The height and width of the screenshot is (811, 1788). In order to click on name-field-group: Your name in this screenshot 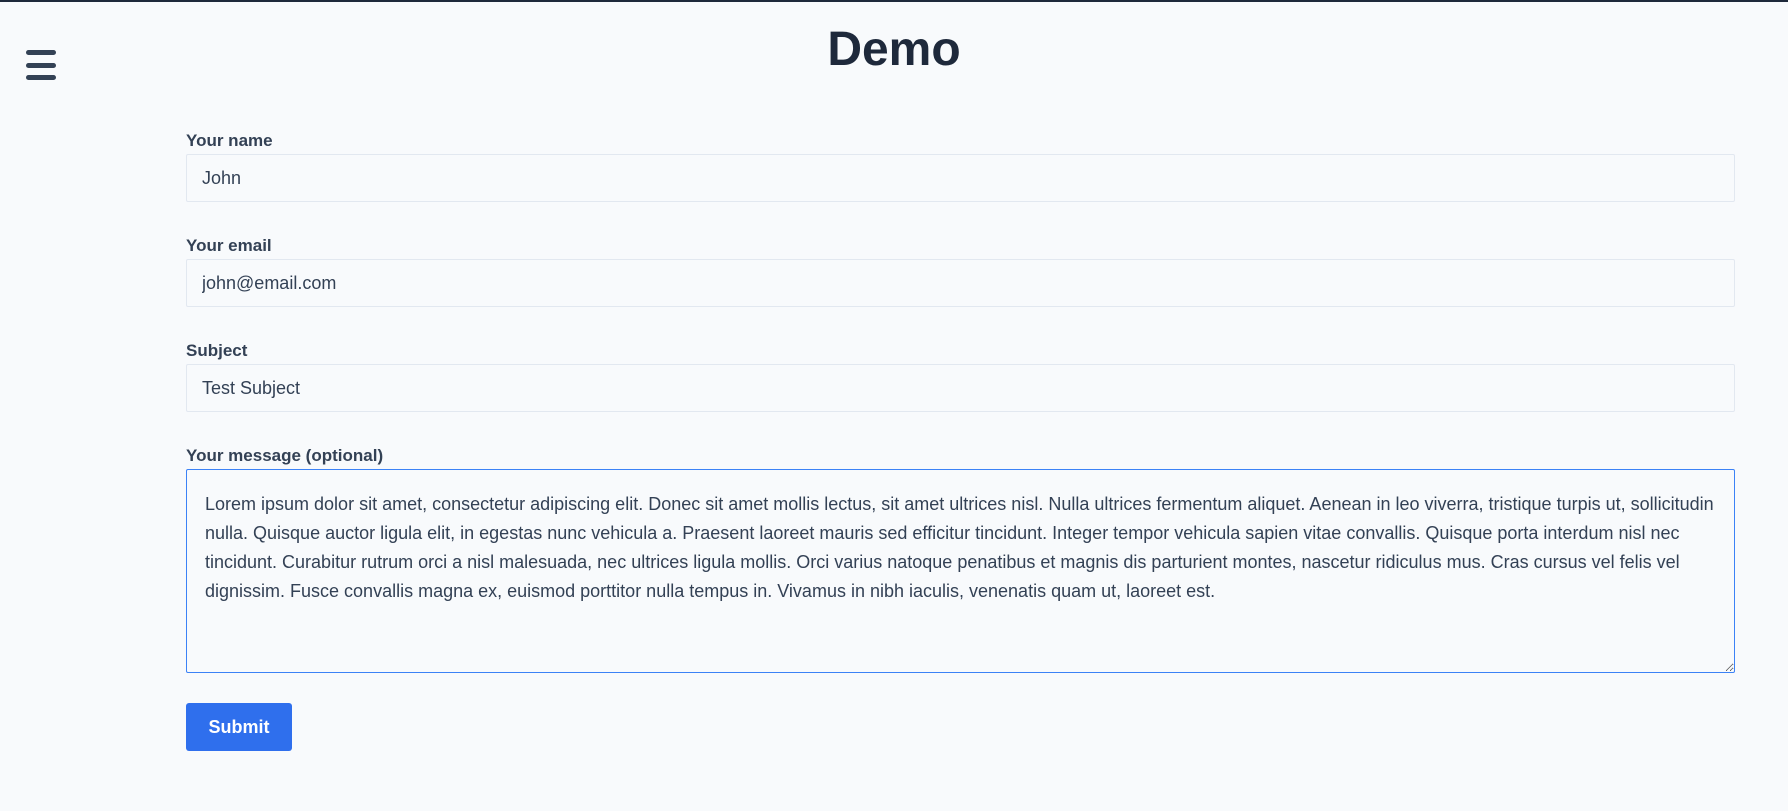, I will do `click(960, 166)`.